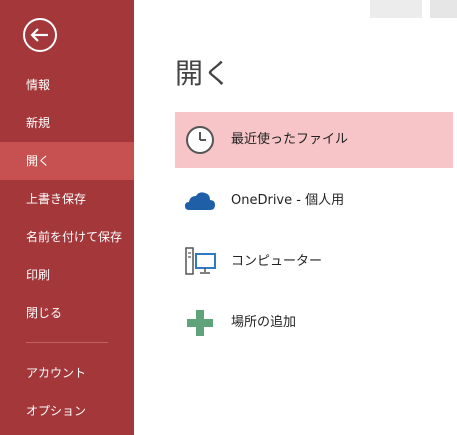 This screenshot has height=435, width=457. Describe the element at coordinates (67, 373) in the screenshot. I see `nav-account: アカウント` at that location.